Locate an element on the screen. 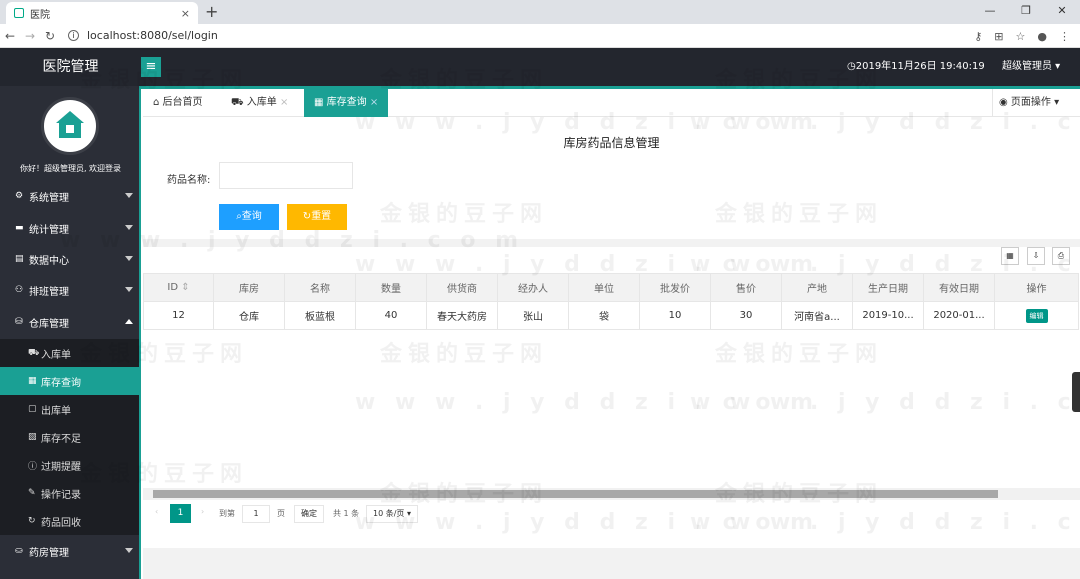 Image resolution: width=1080 pixels, height=579 pixels. close-tab-icon: × is located at coordinates (185, 13).